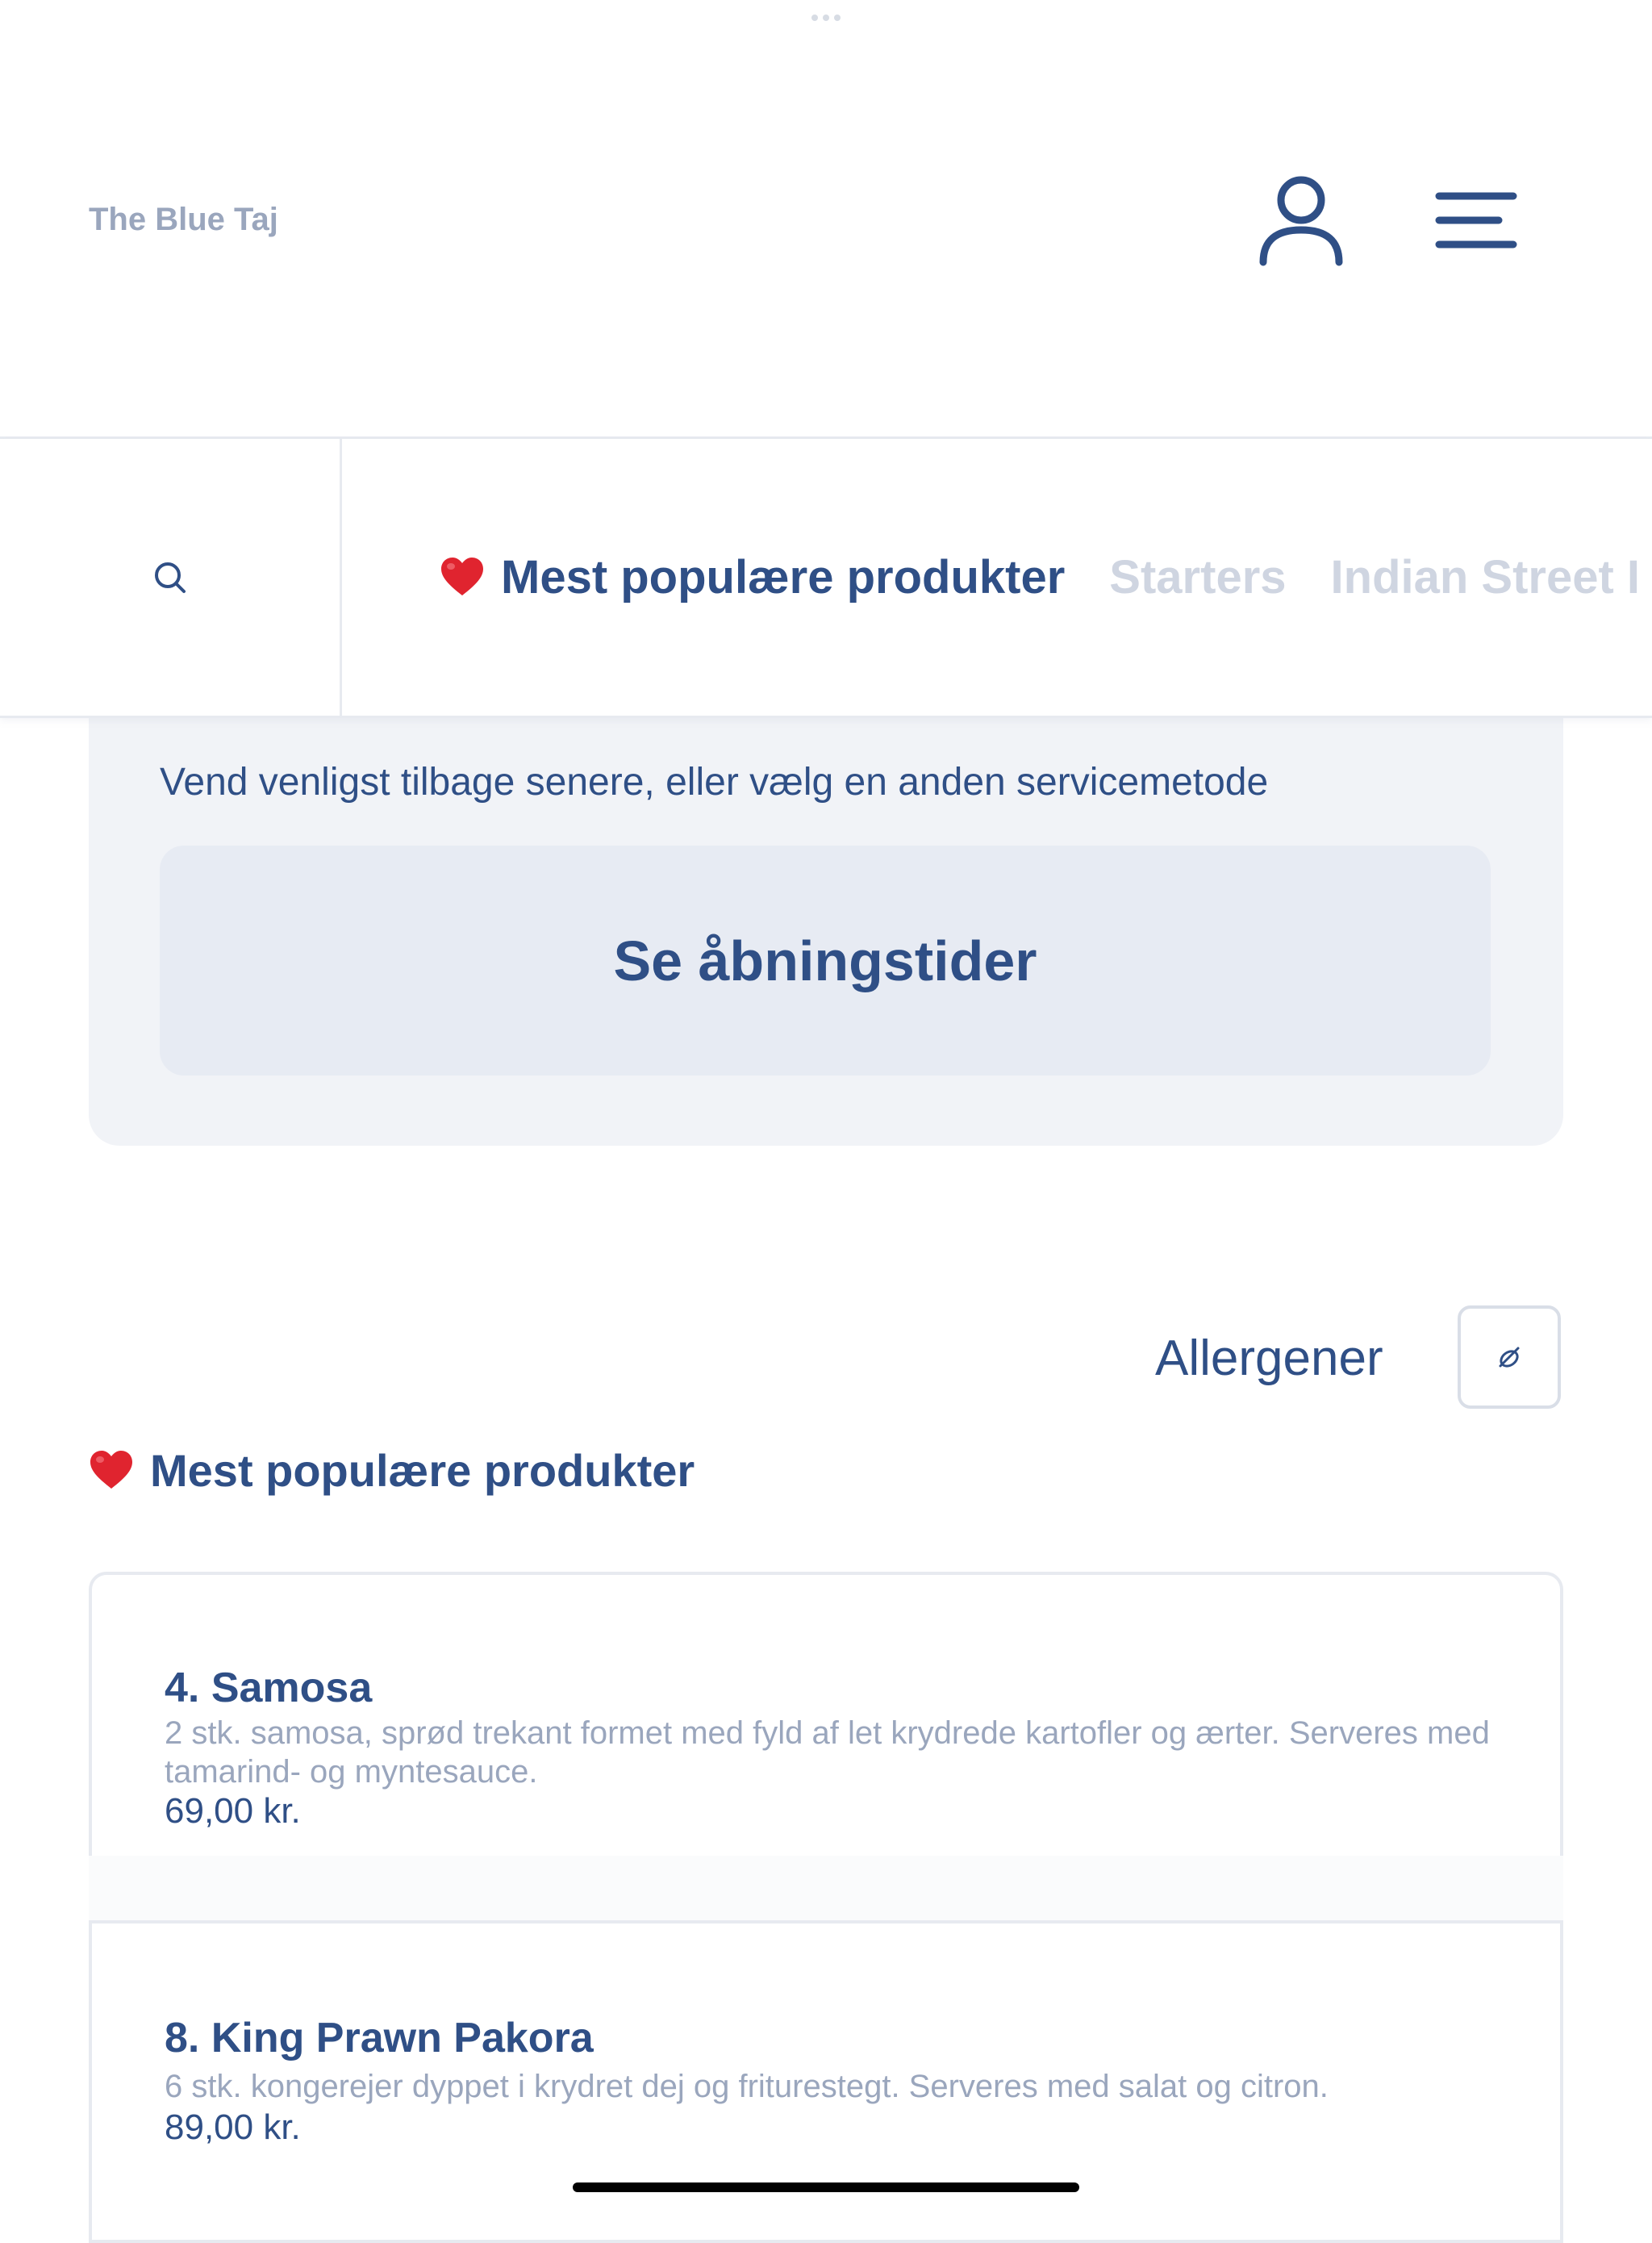  I want to click on brand-name: The Blue Taj, so click(183, 220).